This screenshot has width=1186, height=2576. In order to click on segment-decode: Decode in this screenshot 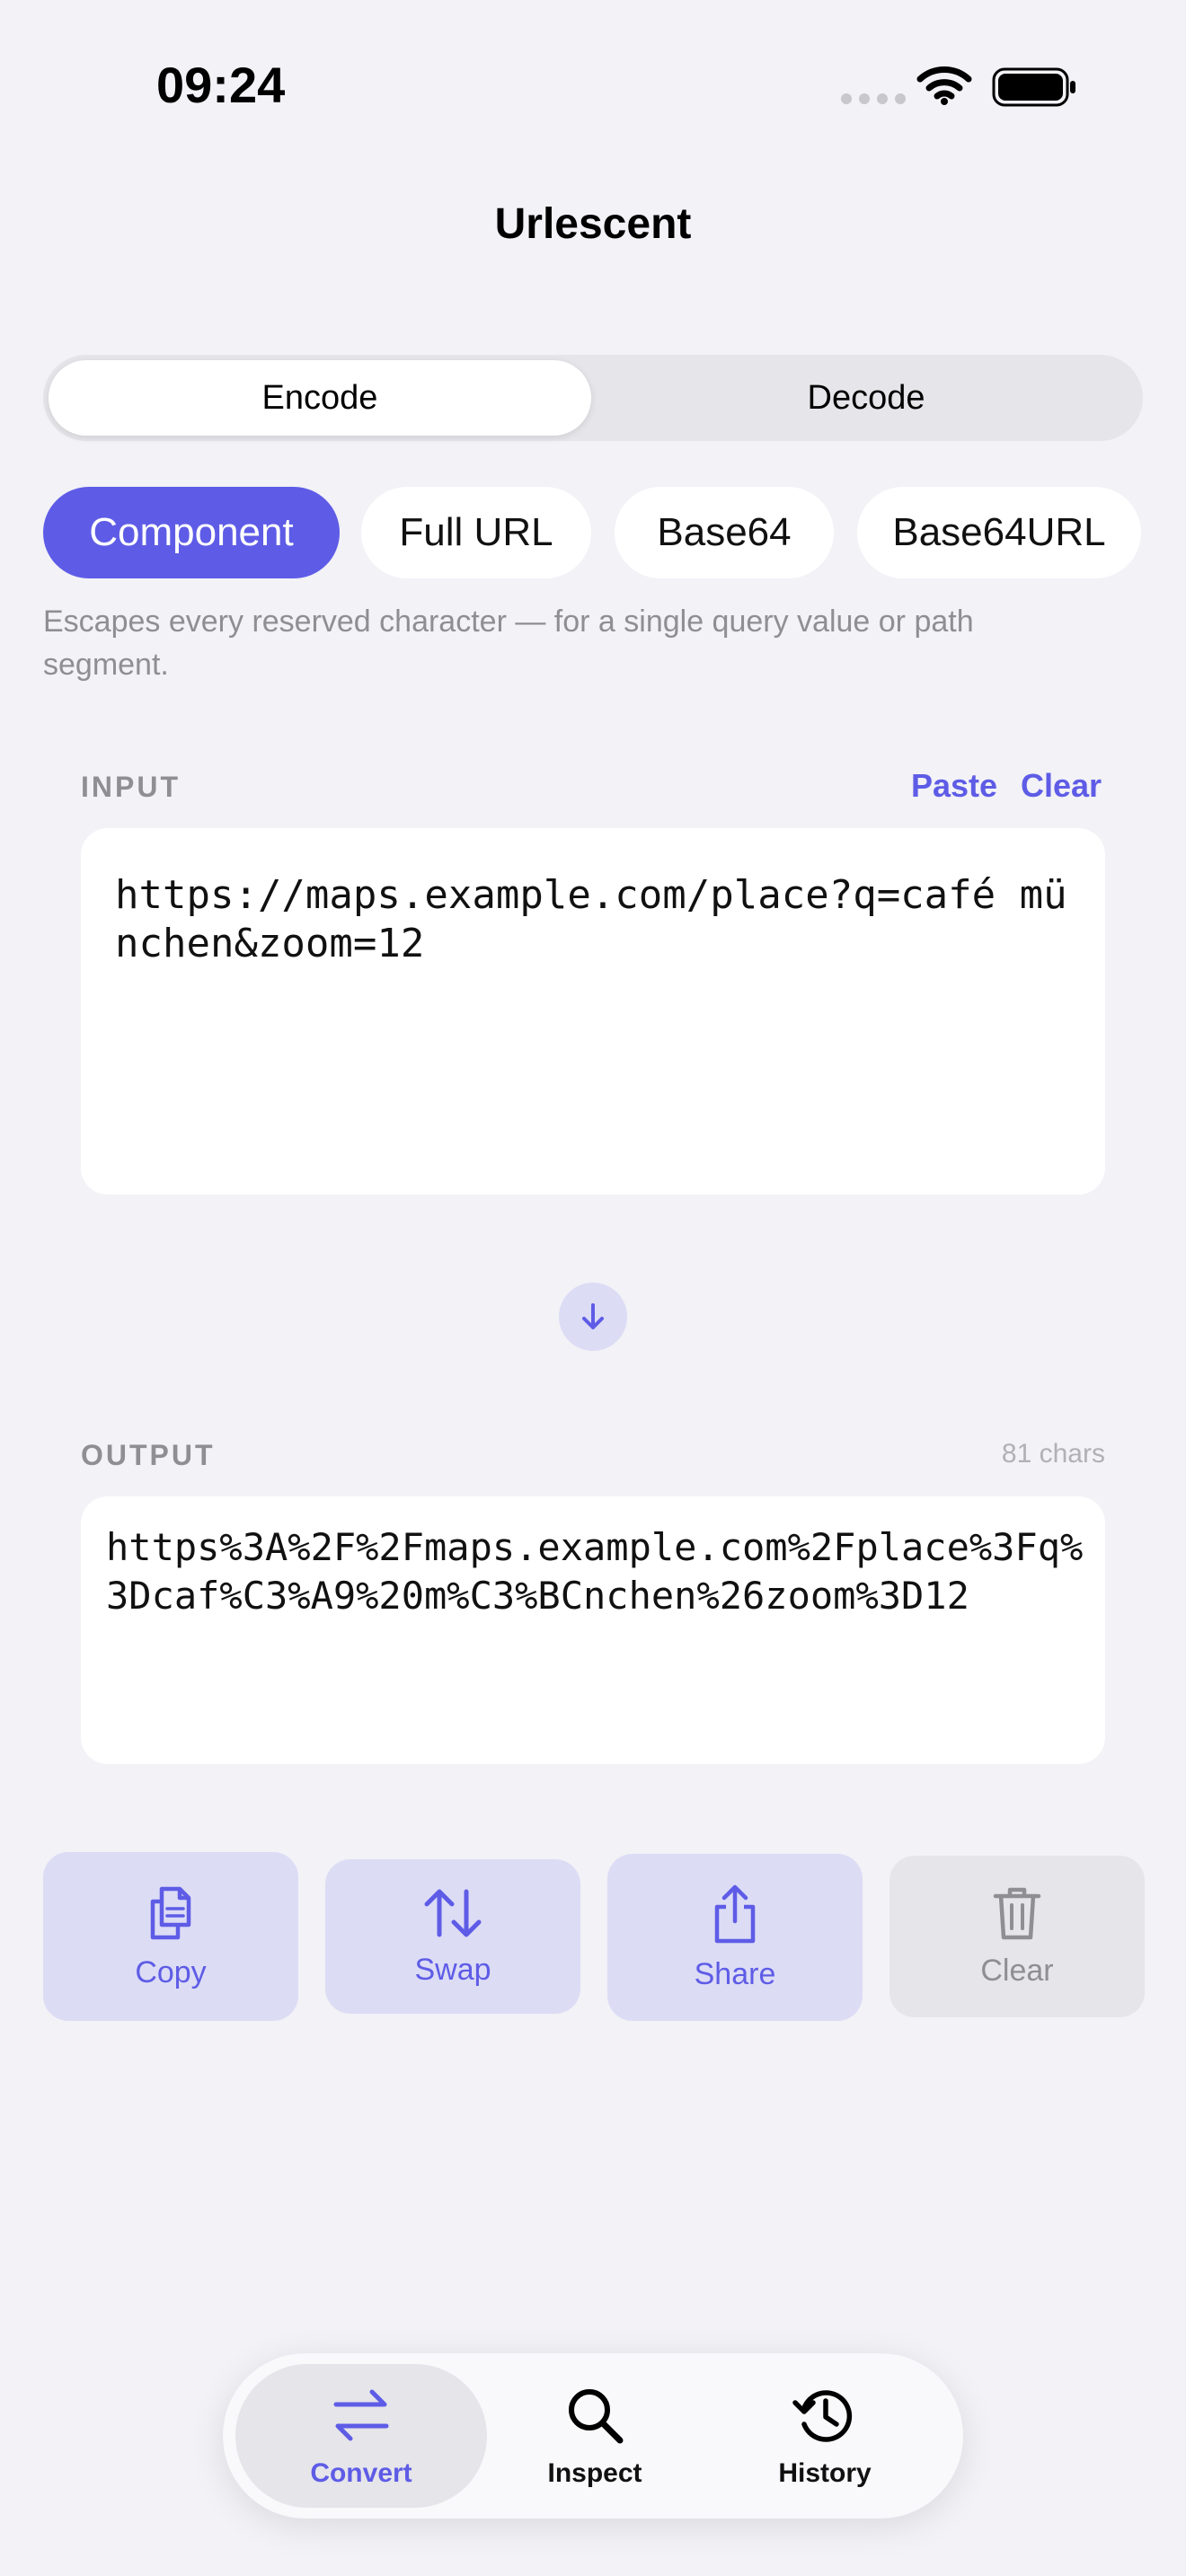, I will do `click(866, 398)`.